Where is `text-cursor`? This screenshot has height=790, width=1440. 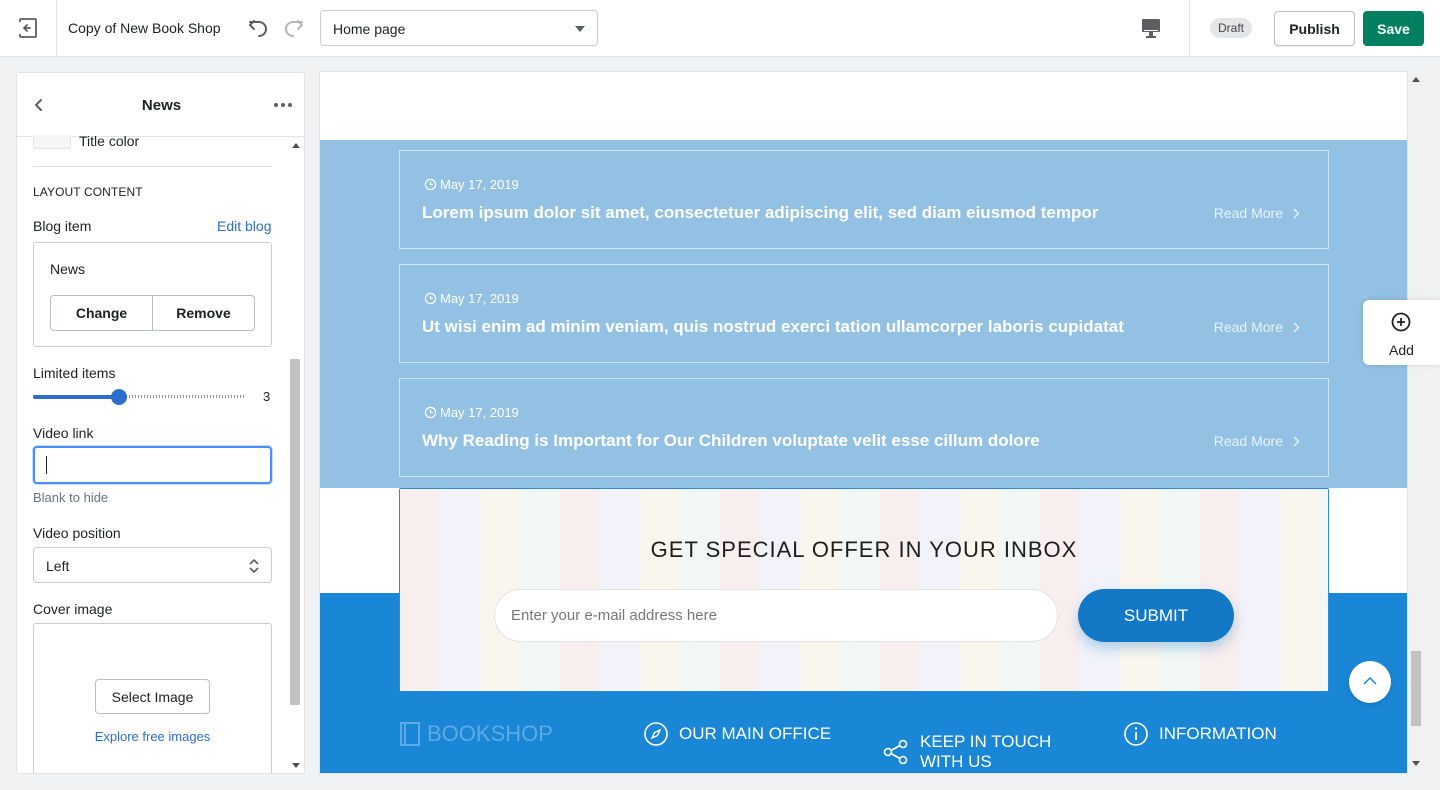 text-cursor is located at coordinates (46, 465).